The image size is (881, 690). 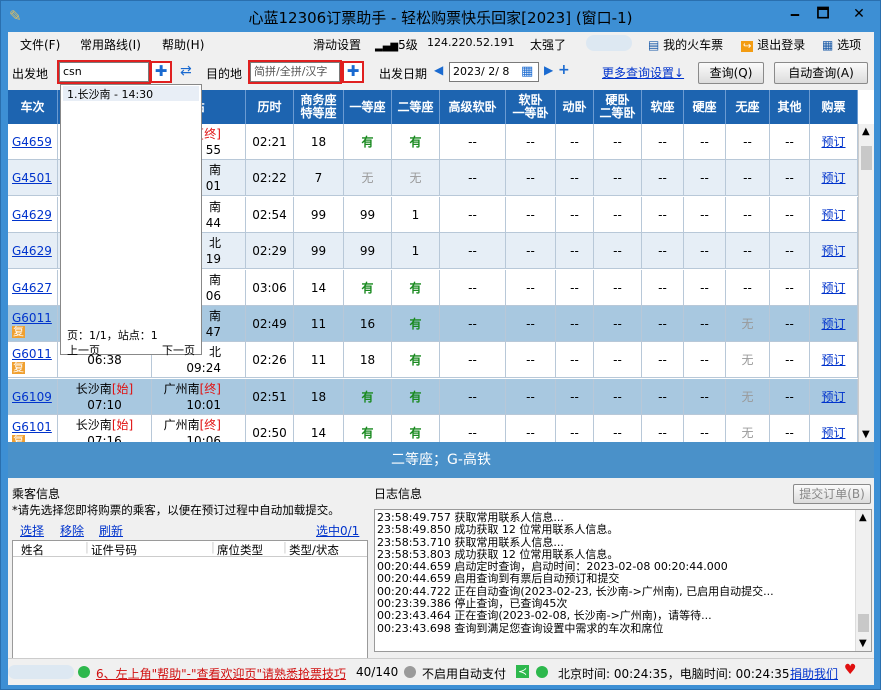 I want to click on log-line: 23:58:49.850 成功获取 12 位常用联系人信息。, so click(x=498, y=530).